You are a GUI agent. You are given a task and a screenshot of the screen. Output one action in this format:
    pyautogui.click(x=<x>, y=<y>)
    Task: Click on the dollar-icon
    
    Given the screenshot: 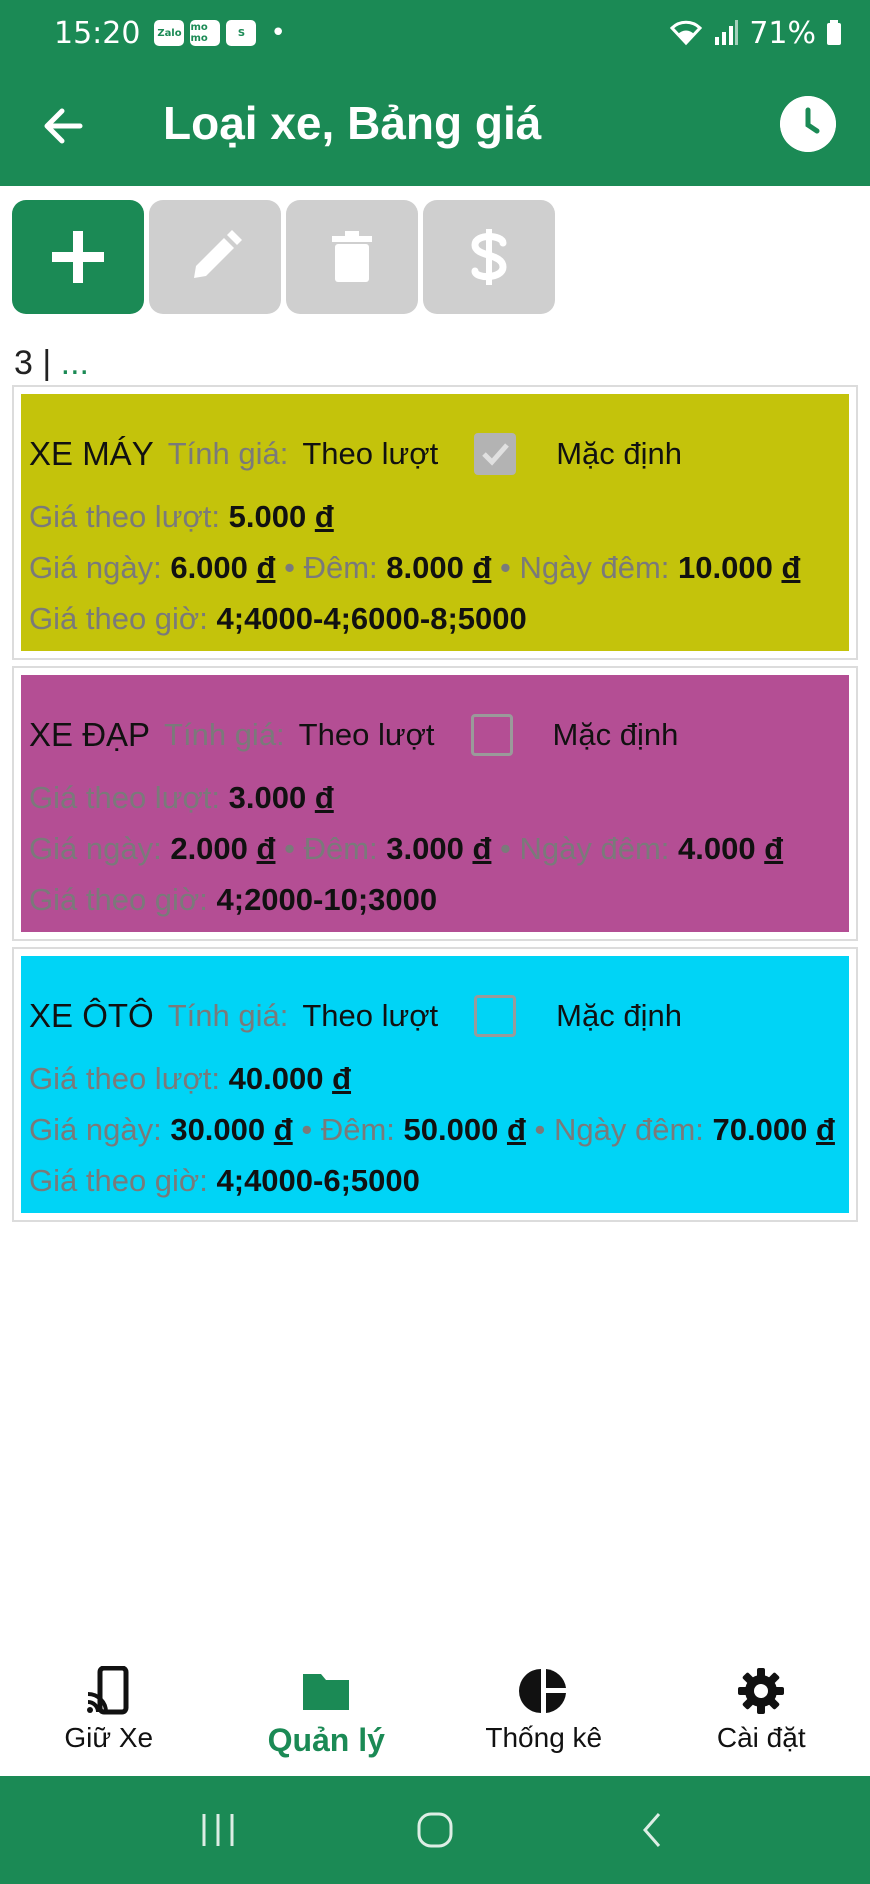 What is the action you would take?
    pyautogui.click(x=489, y=257)
    